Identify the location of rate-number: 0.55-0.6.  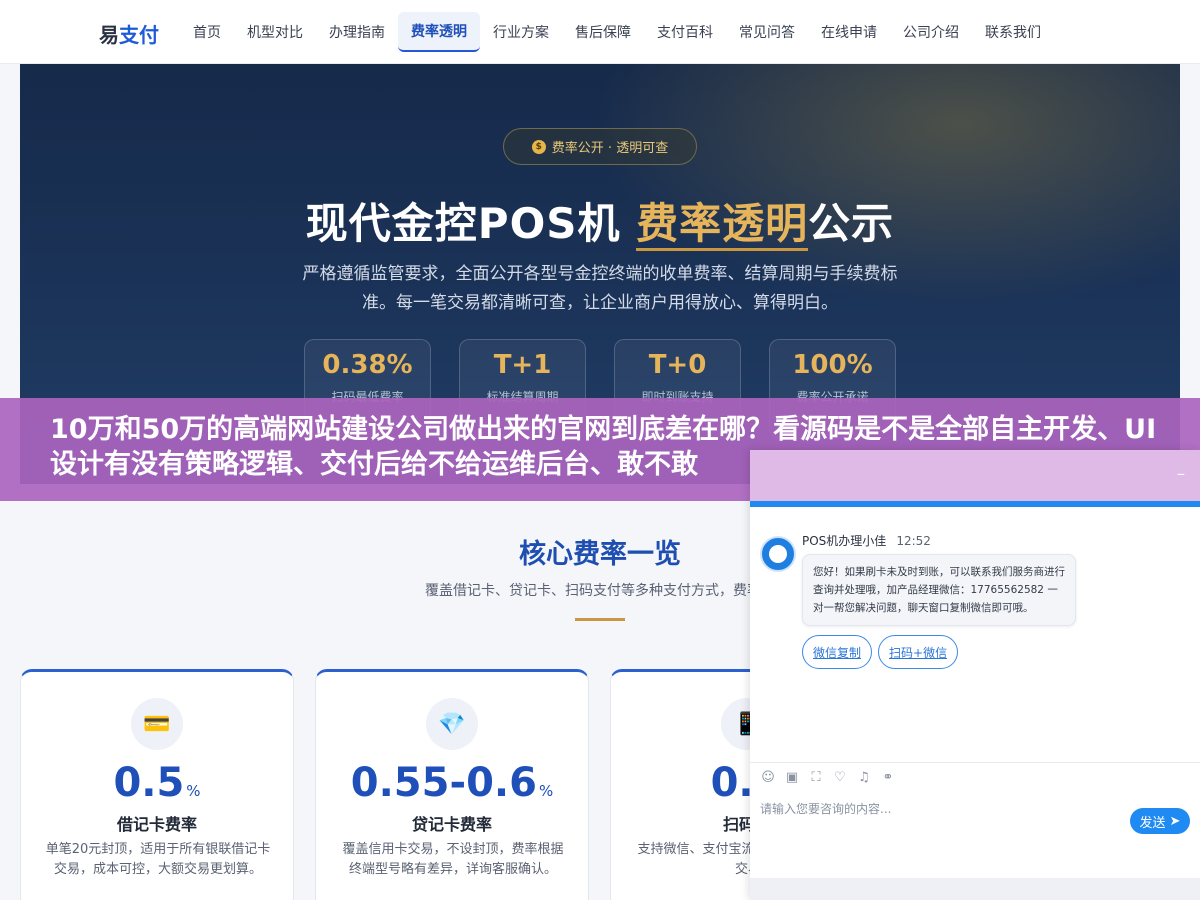
(443, 783).